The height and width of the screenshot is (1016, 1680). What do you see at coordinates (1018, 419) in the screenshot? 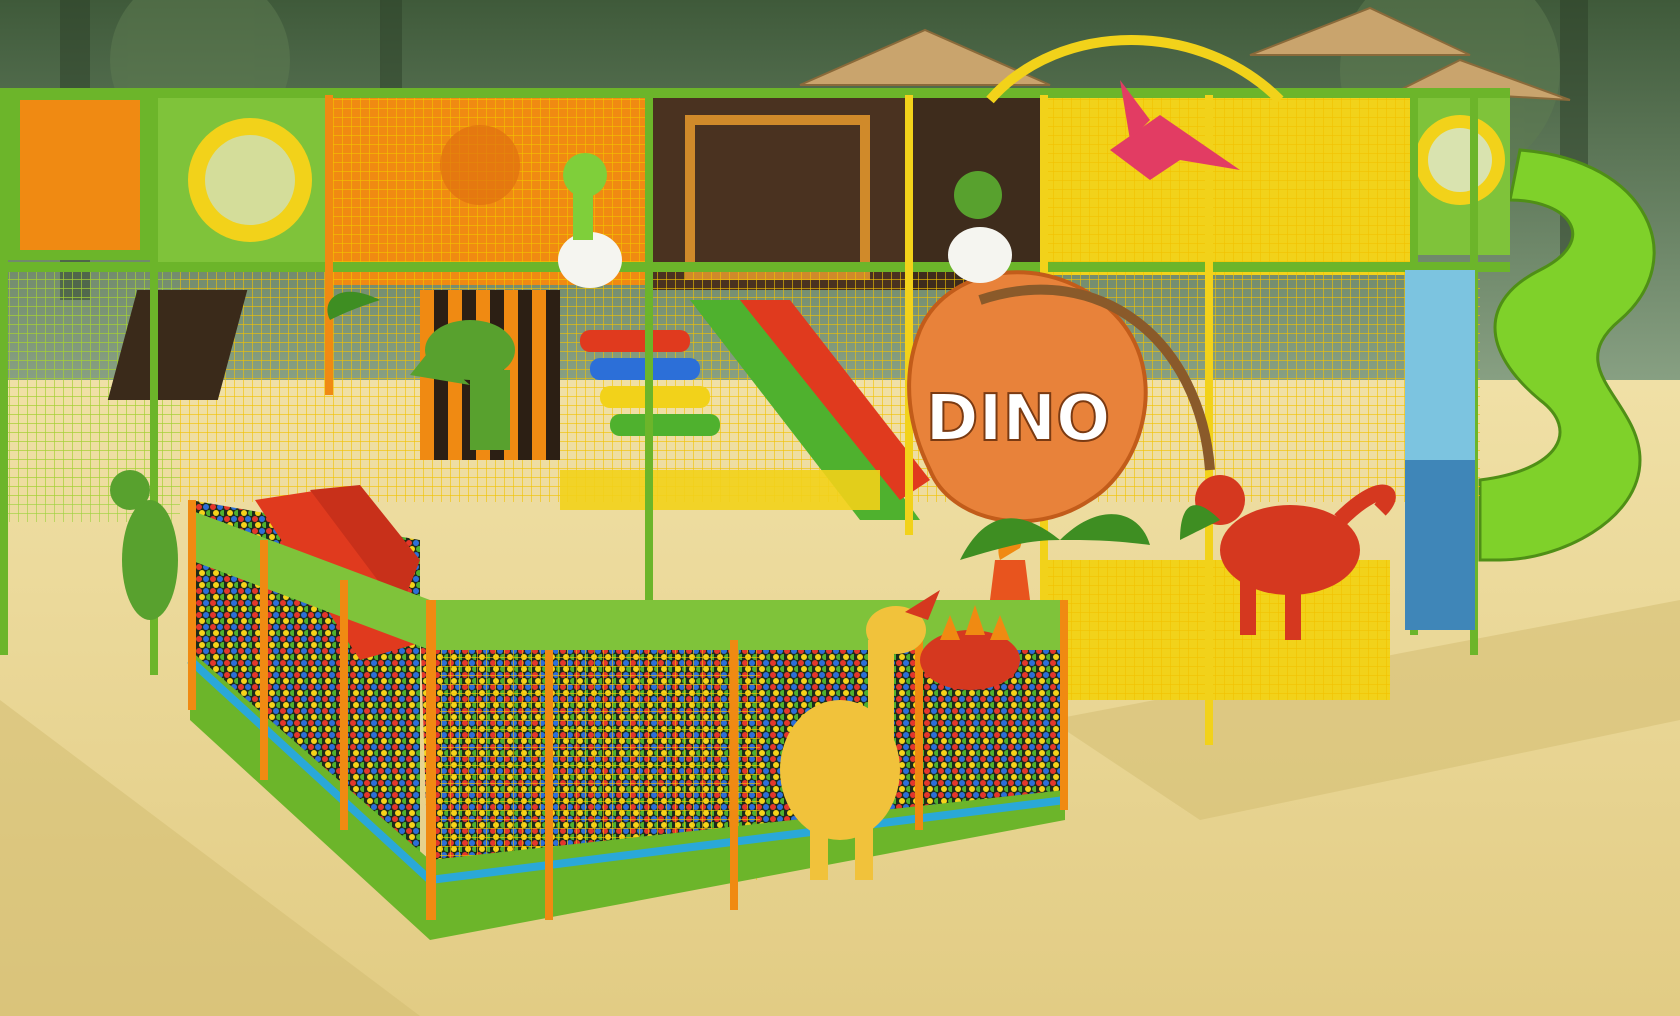
I see `sign-text: DINO` at bounding box center [1018, 419].